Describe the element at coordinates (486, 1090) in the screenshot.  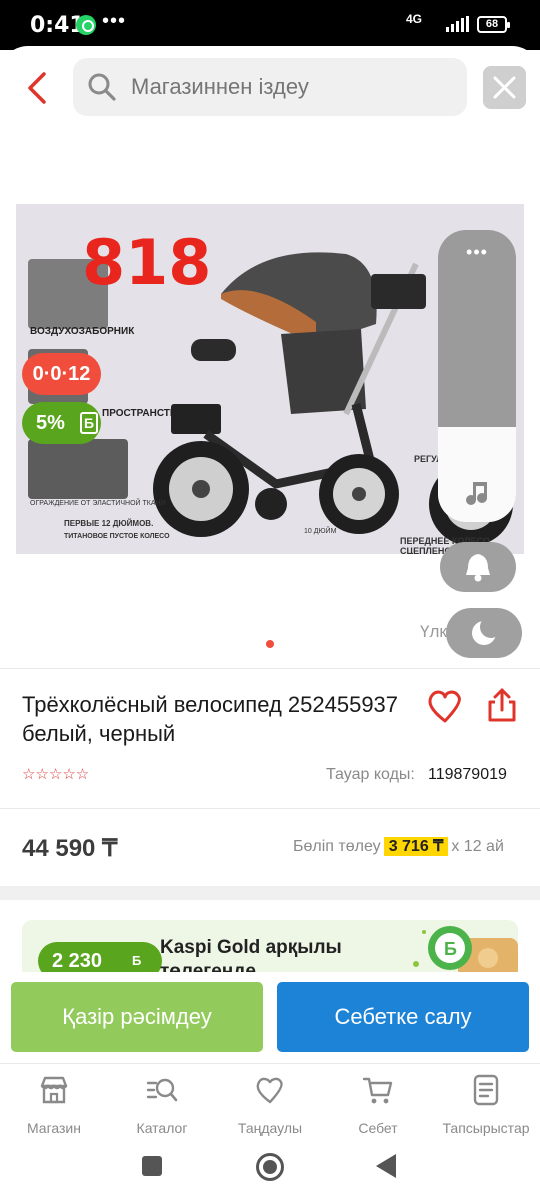
I see `orders-icon` at that location.